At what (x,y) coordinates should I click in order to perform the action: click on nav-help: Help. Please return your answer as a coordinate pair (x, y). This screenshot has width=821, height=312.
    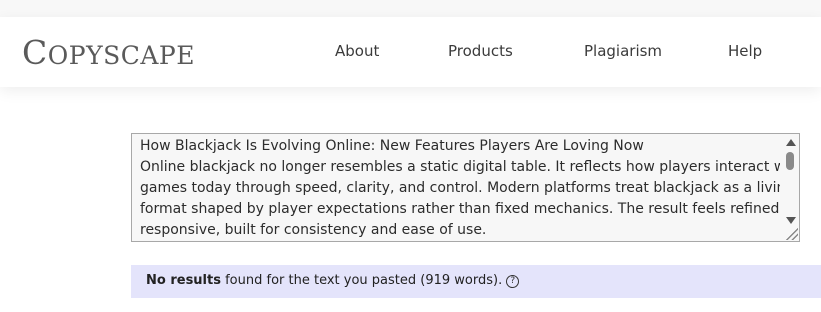
    Looking at the image, I should click on (745, 51).